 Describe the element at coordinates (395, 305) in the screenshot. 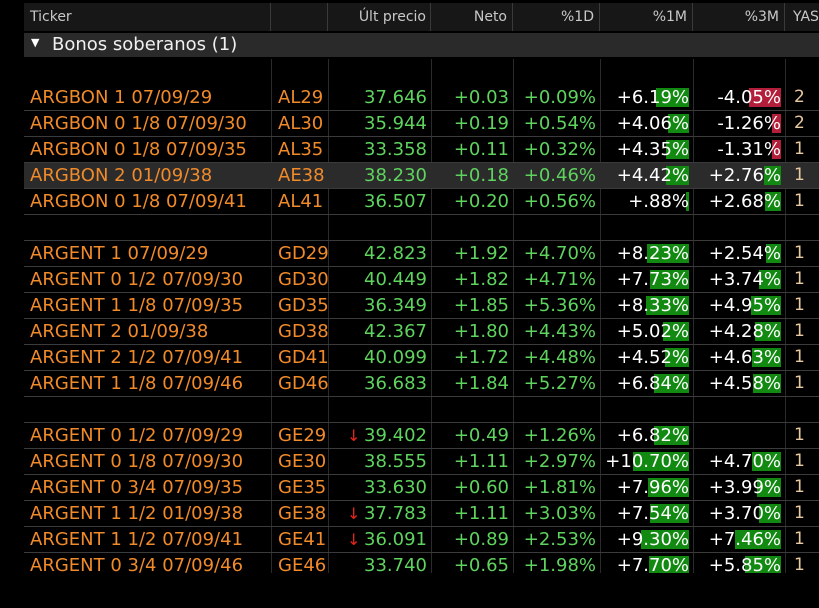

I see `last-price-cell: 36.349` at that location.